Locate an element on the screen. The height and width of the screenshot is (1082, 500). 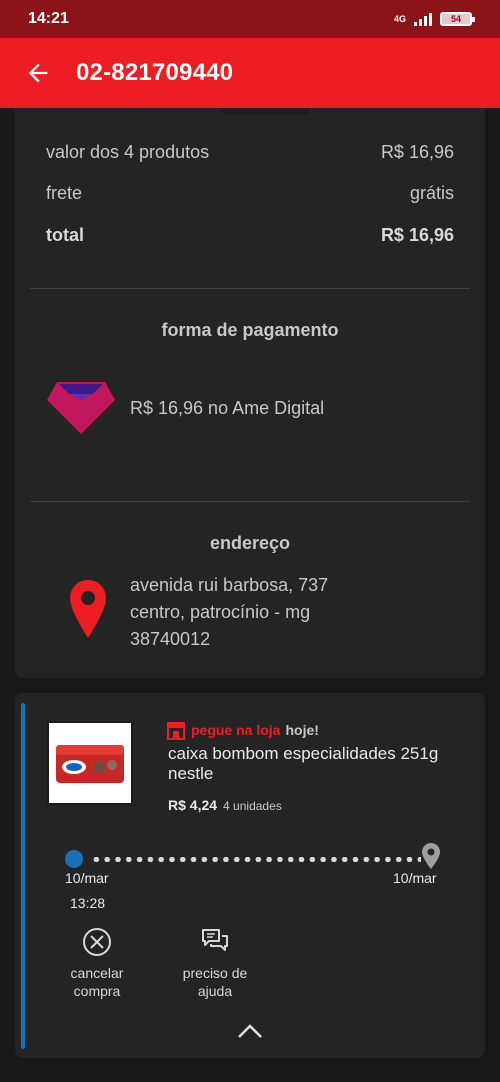
product-image is located at coordinates (90, 763).